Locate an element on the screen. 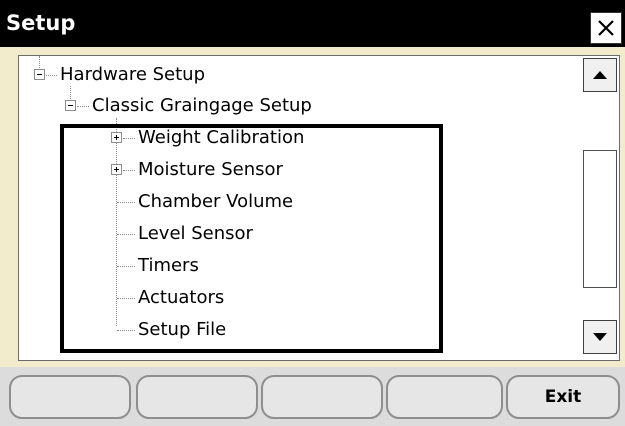  tree-item-timers: Timers is located at coordinates (219, 266).